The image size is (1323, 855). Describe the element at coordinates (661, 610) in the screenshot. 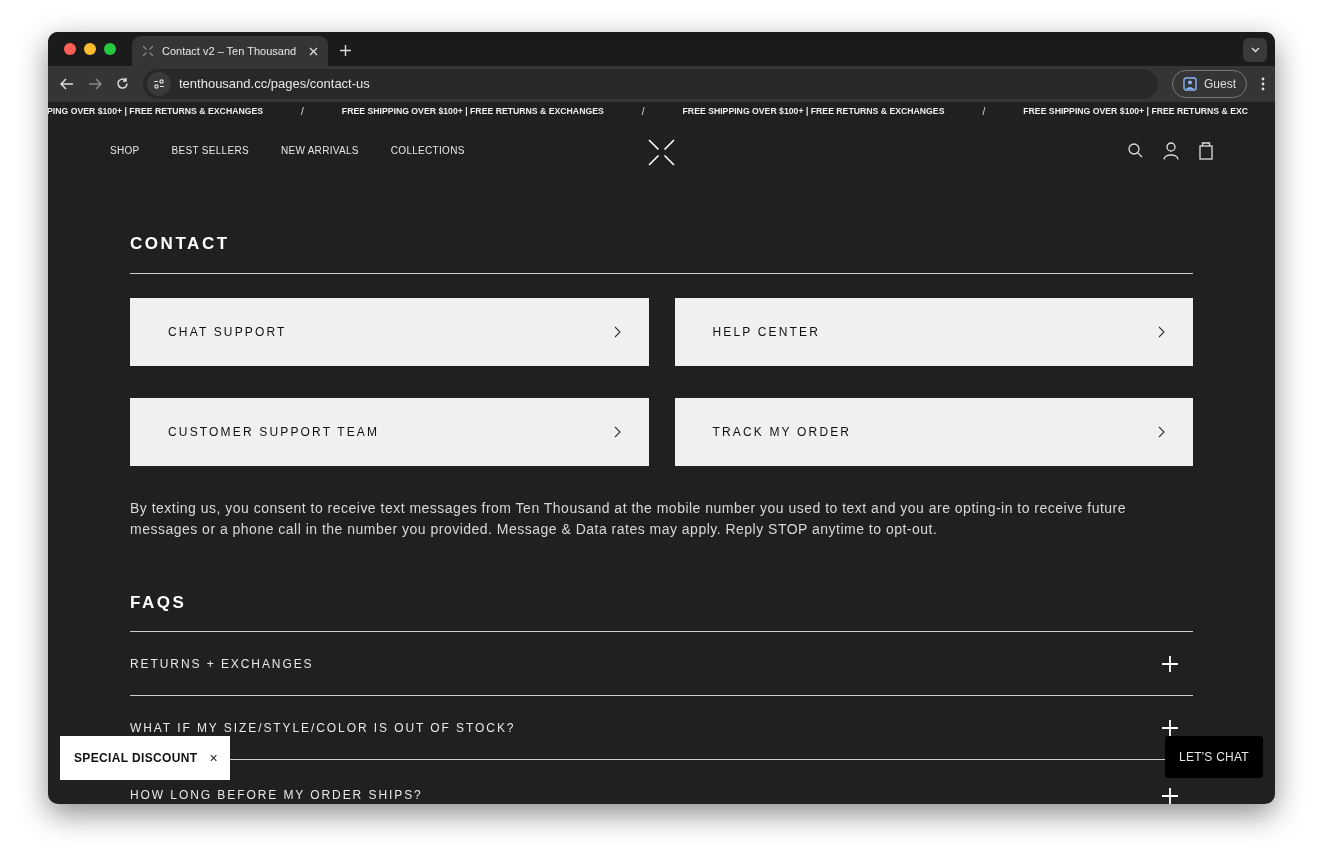

I see `section-heading: FAQS` at that location.